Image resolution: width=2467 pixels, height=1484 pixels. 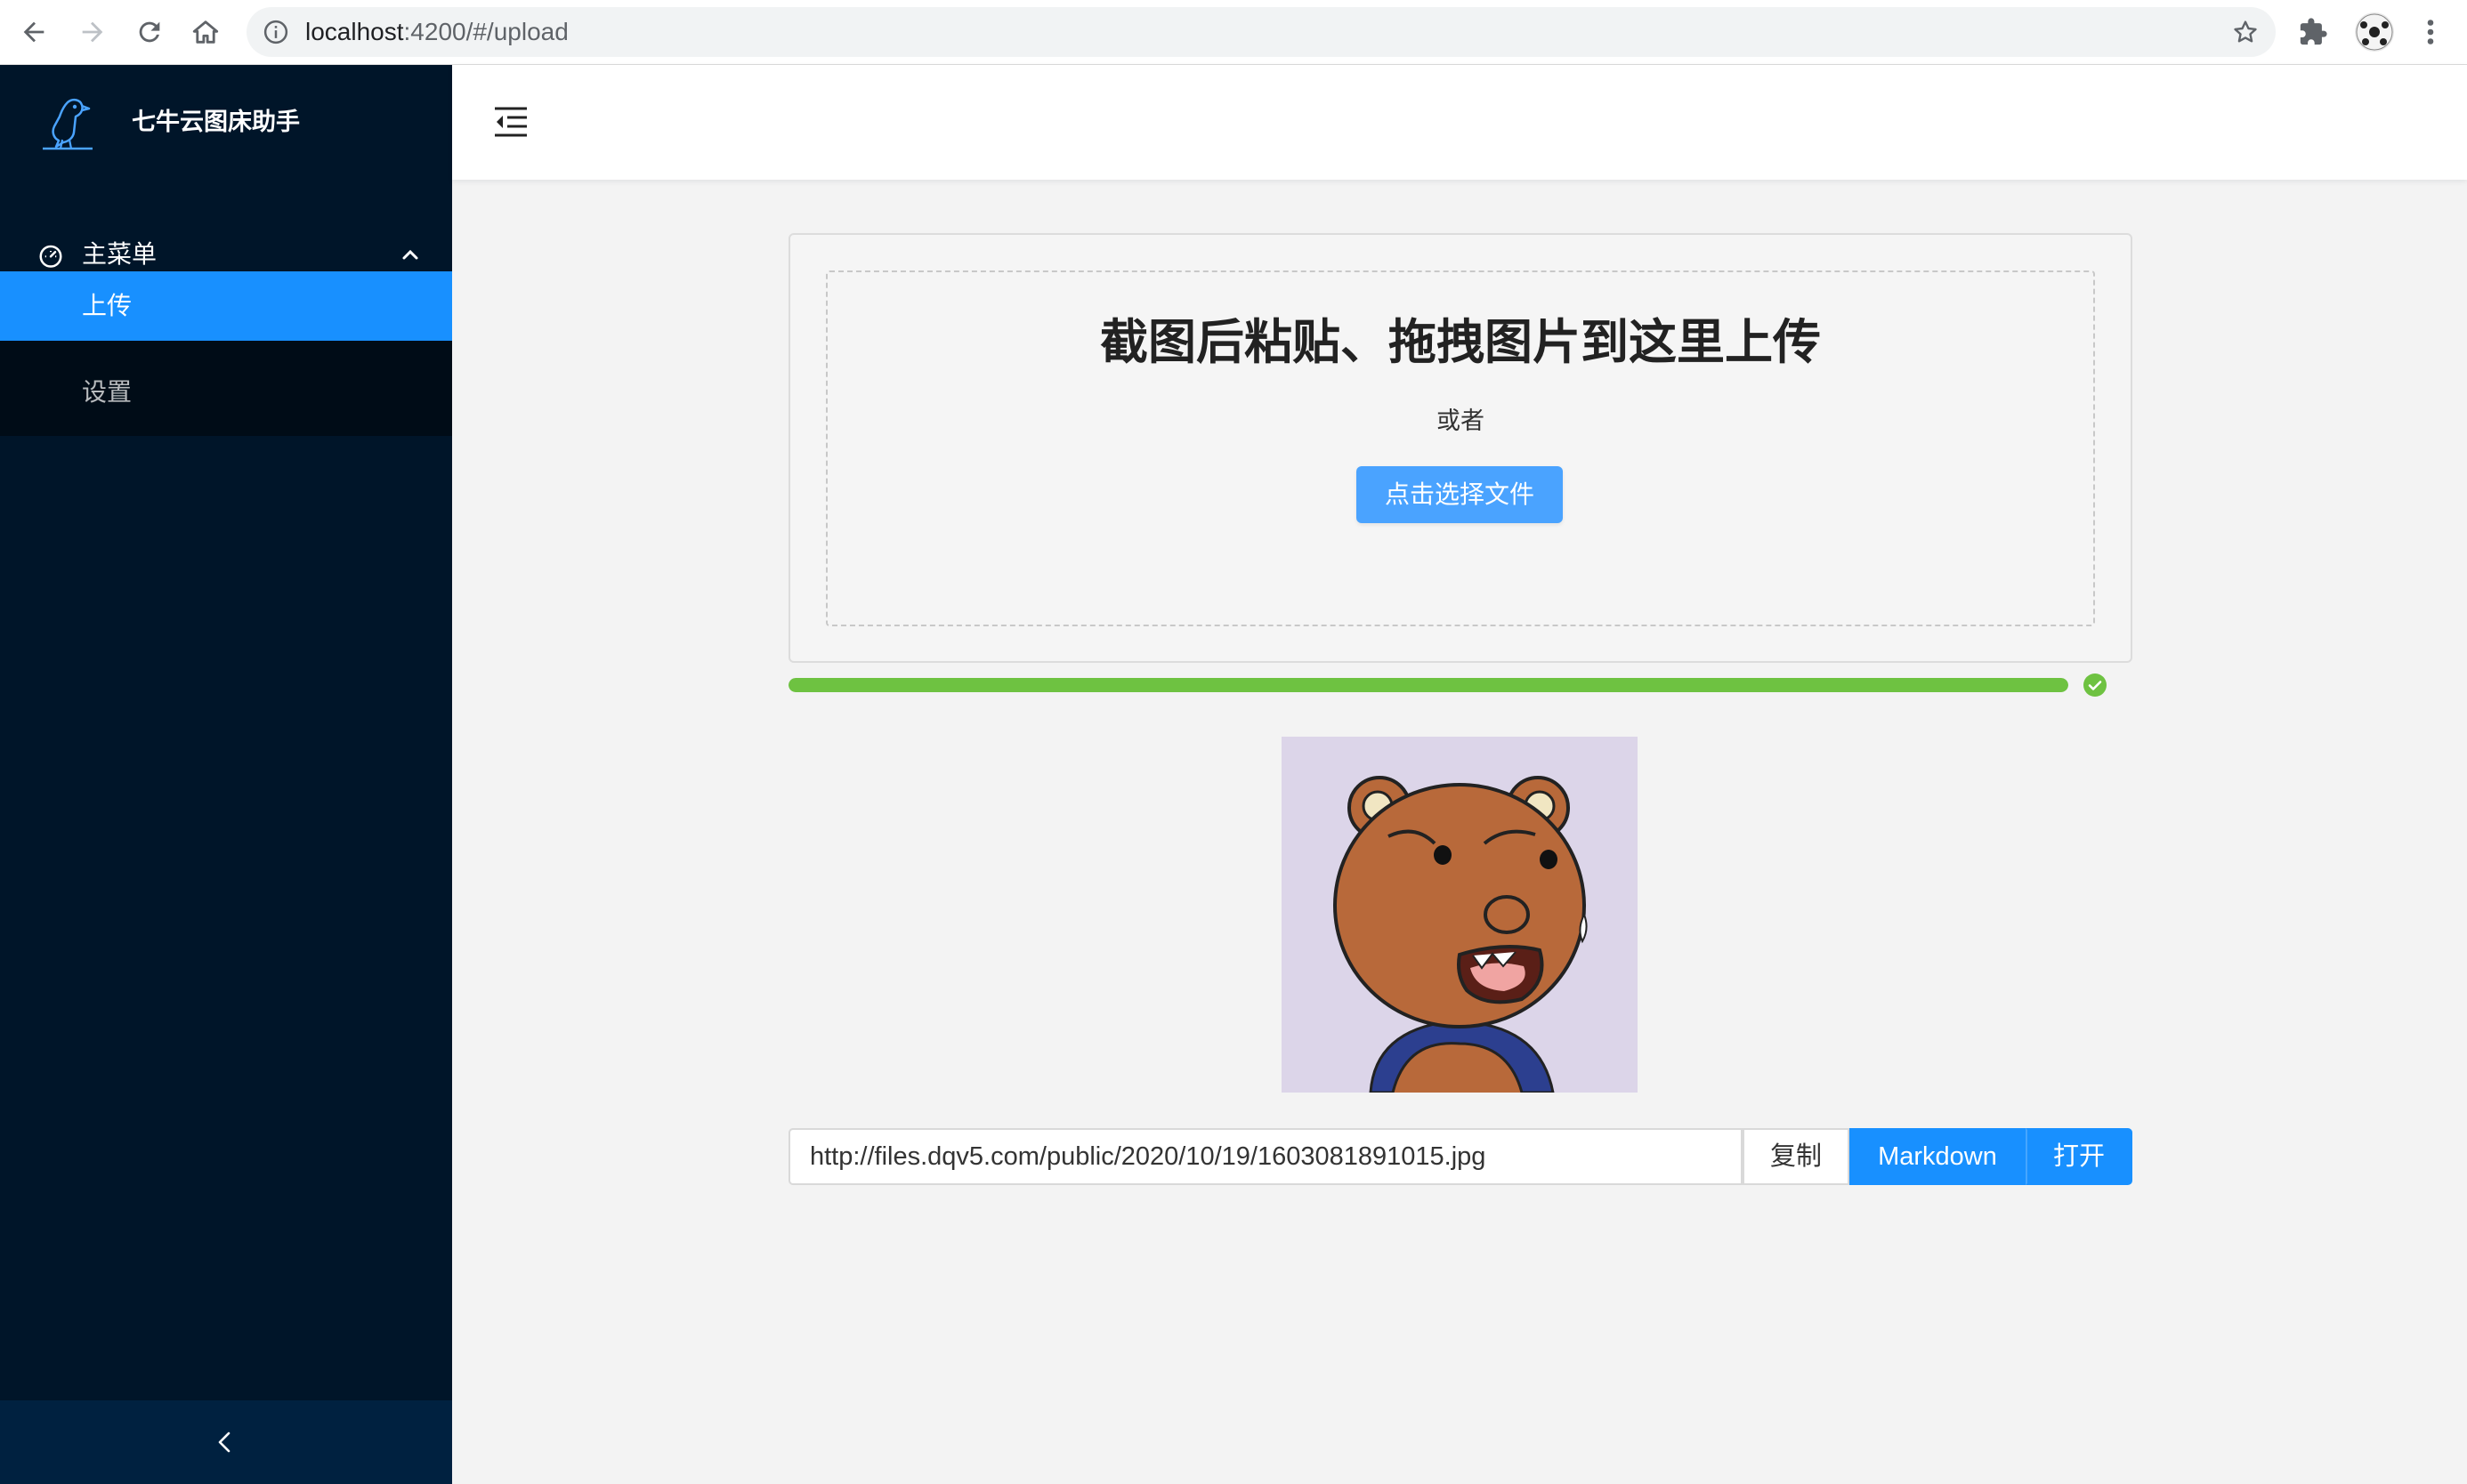 What do you see at coordinates (1459, 122) in the screenshot?
I see `top-header` at bounding box center [1459, 122].